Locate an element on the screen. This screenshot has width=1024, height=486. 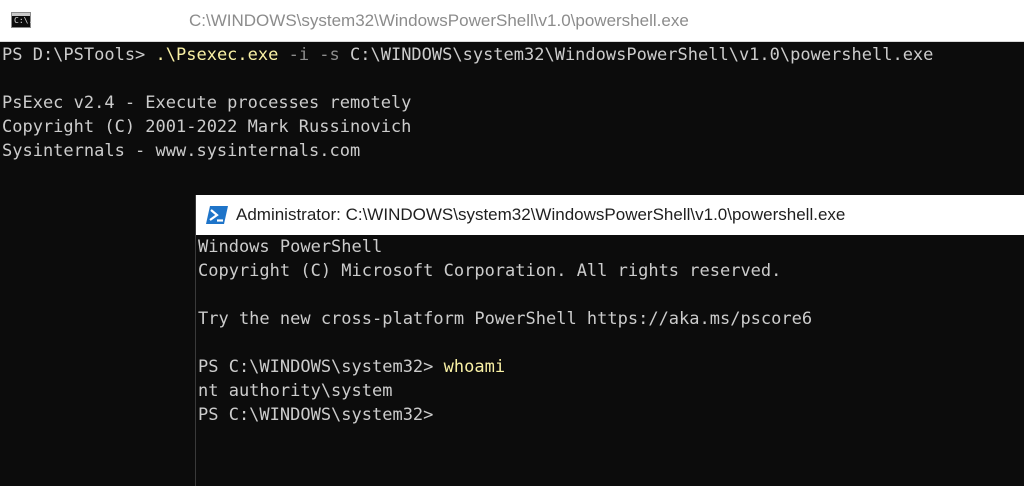
prompt: PS C:\WINDOWS\system32> is located at coordinates (321, 367).